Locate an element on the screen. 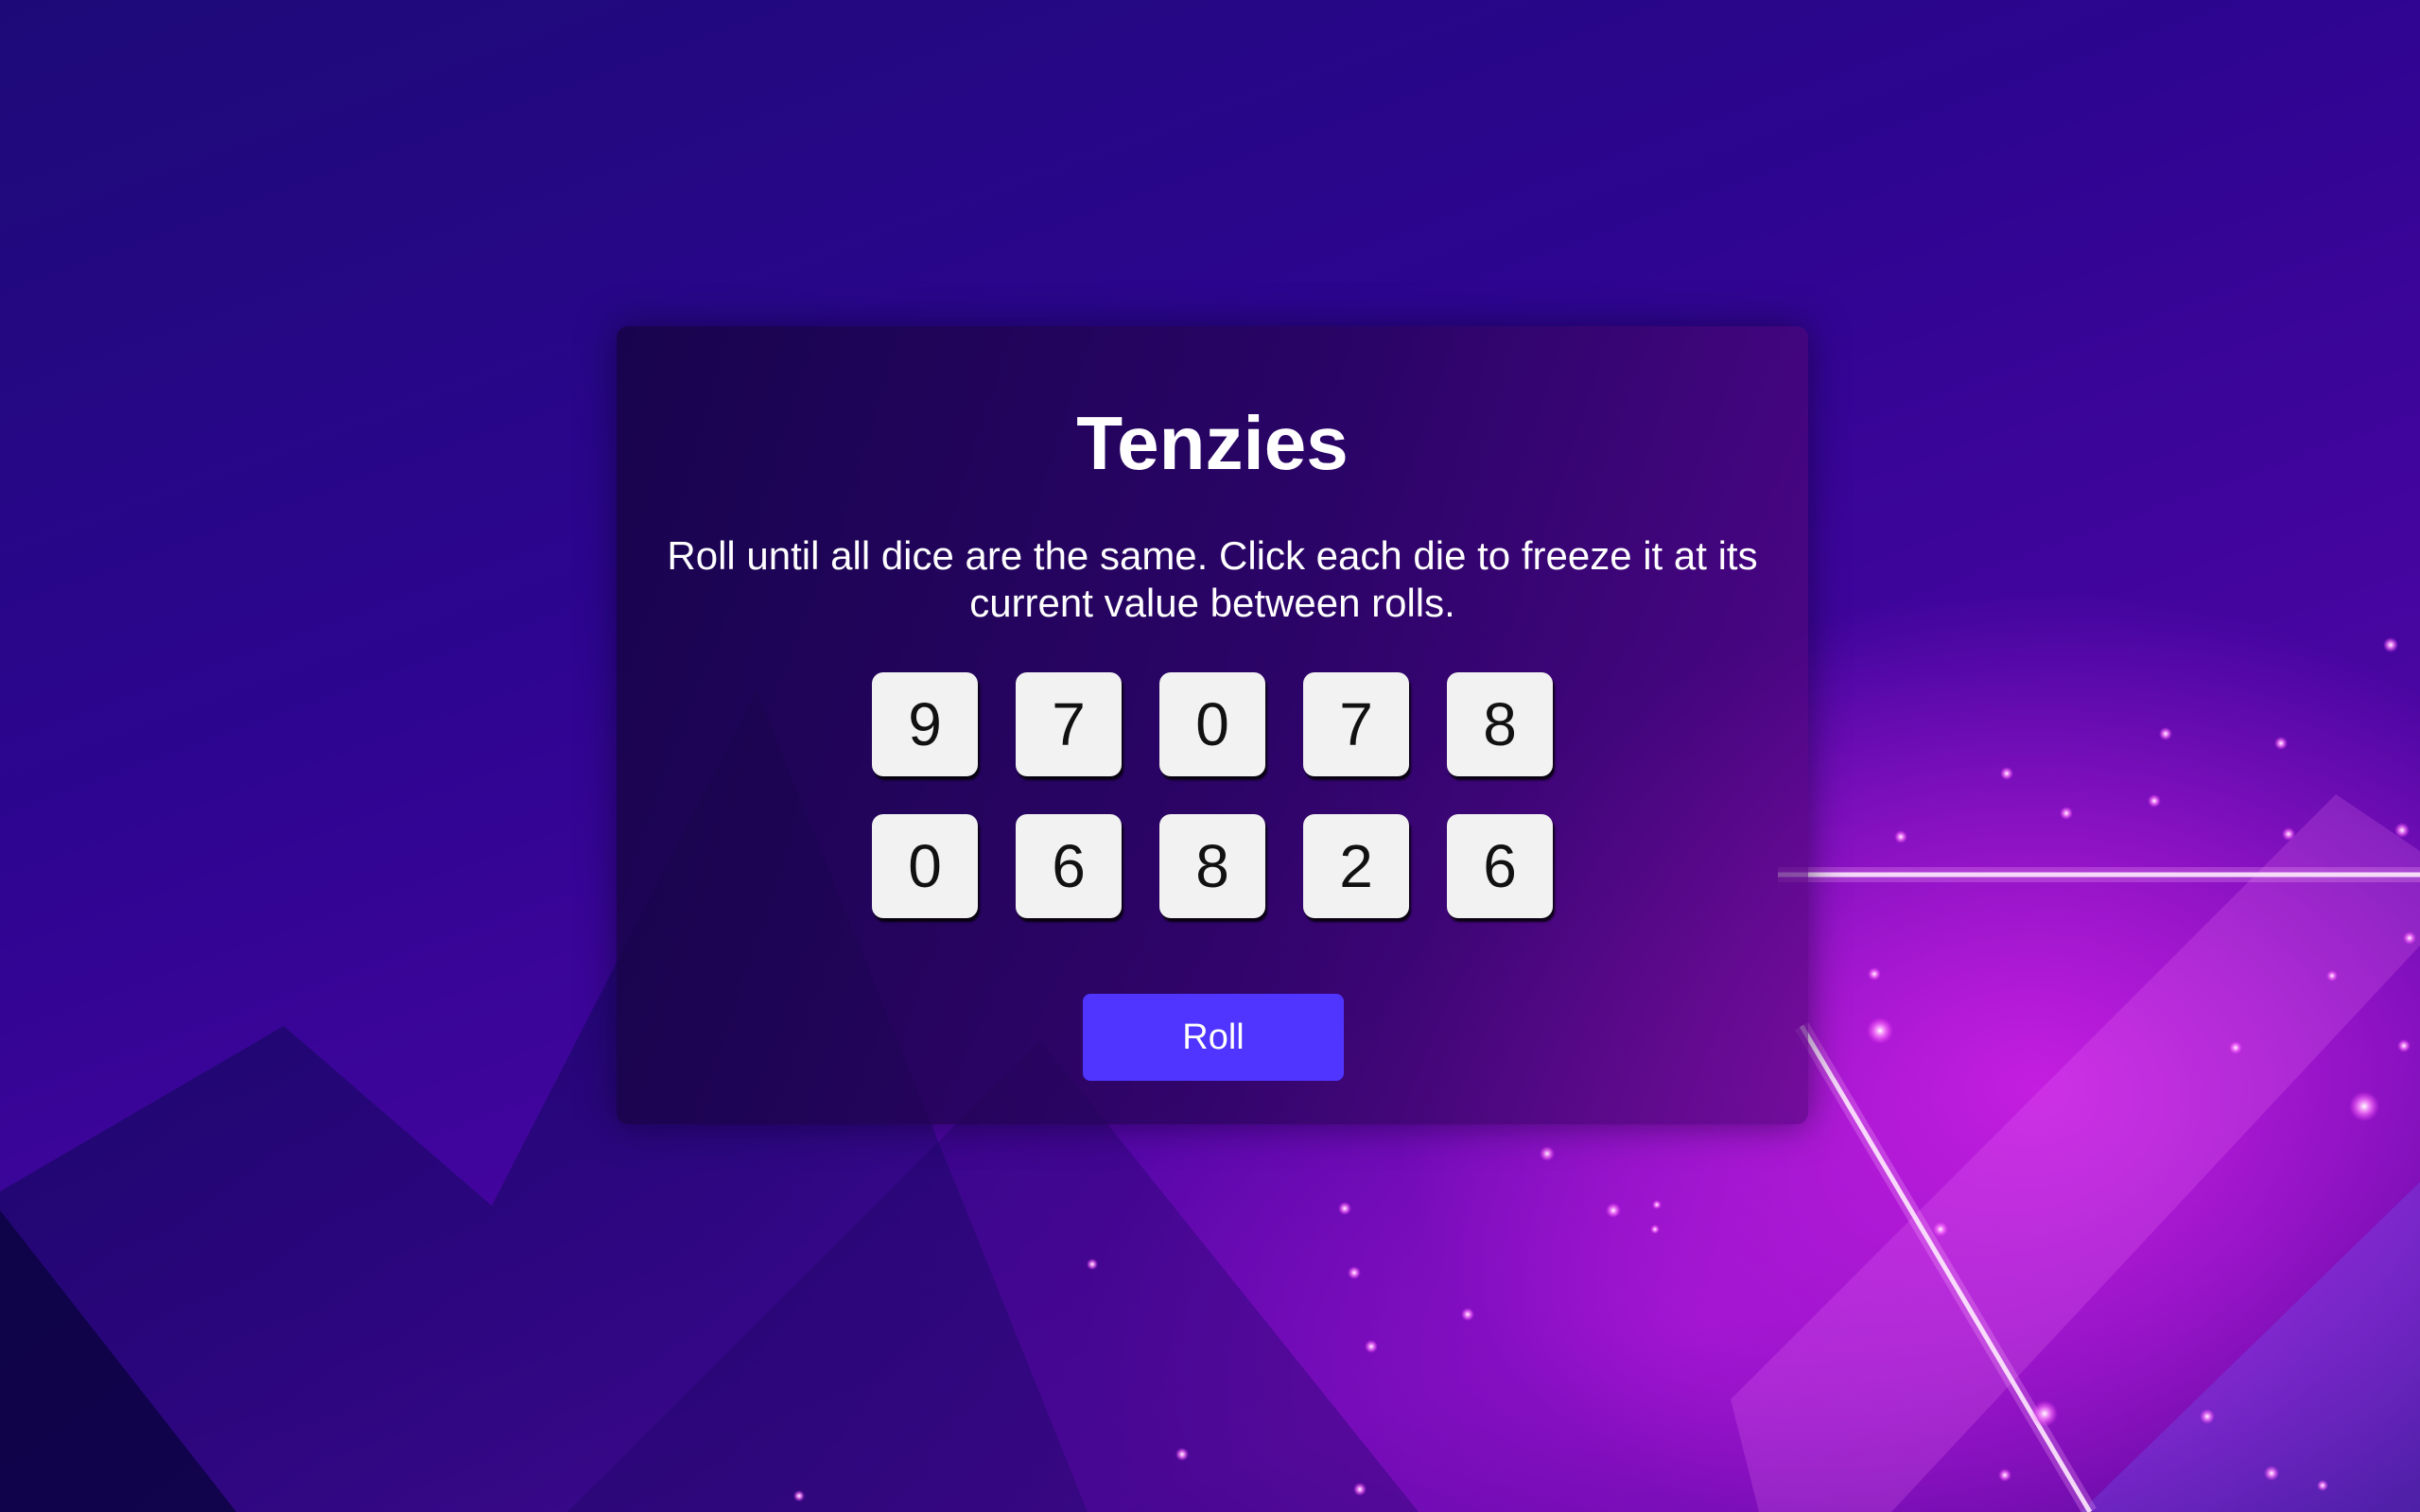 This screenshot has height=1512, width=2420. game-title: Tenzies is located at coordinates (1213, 443).